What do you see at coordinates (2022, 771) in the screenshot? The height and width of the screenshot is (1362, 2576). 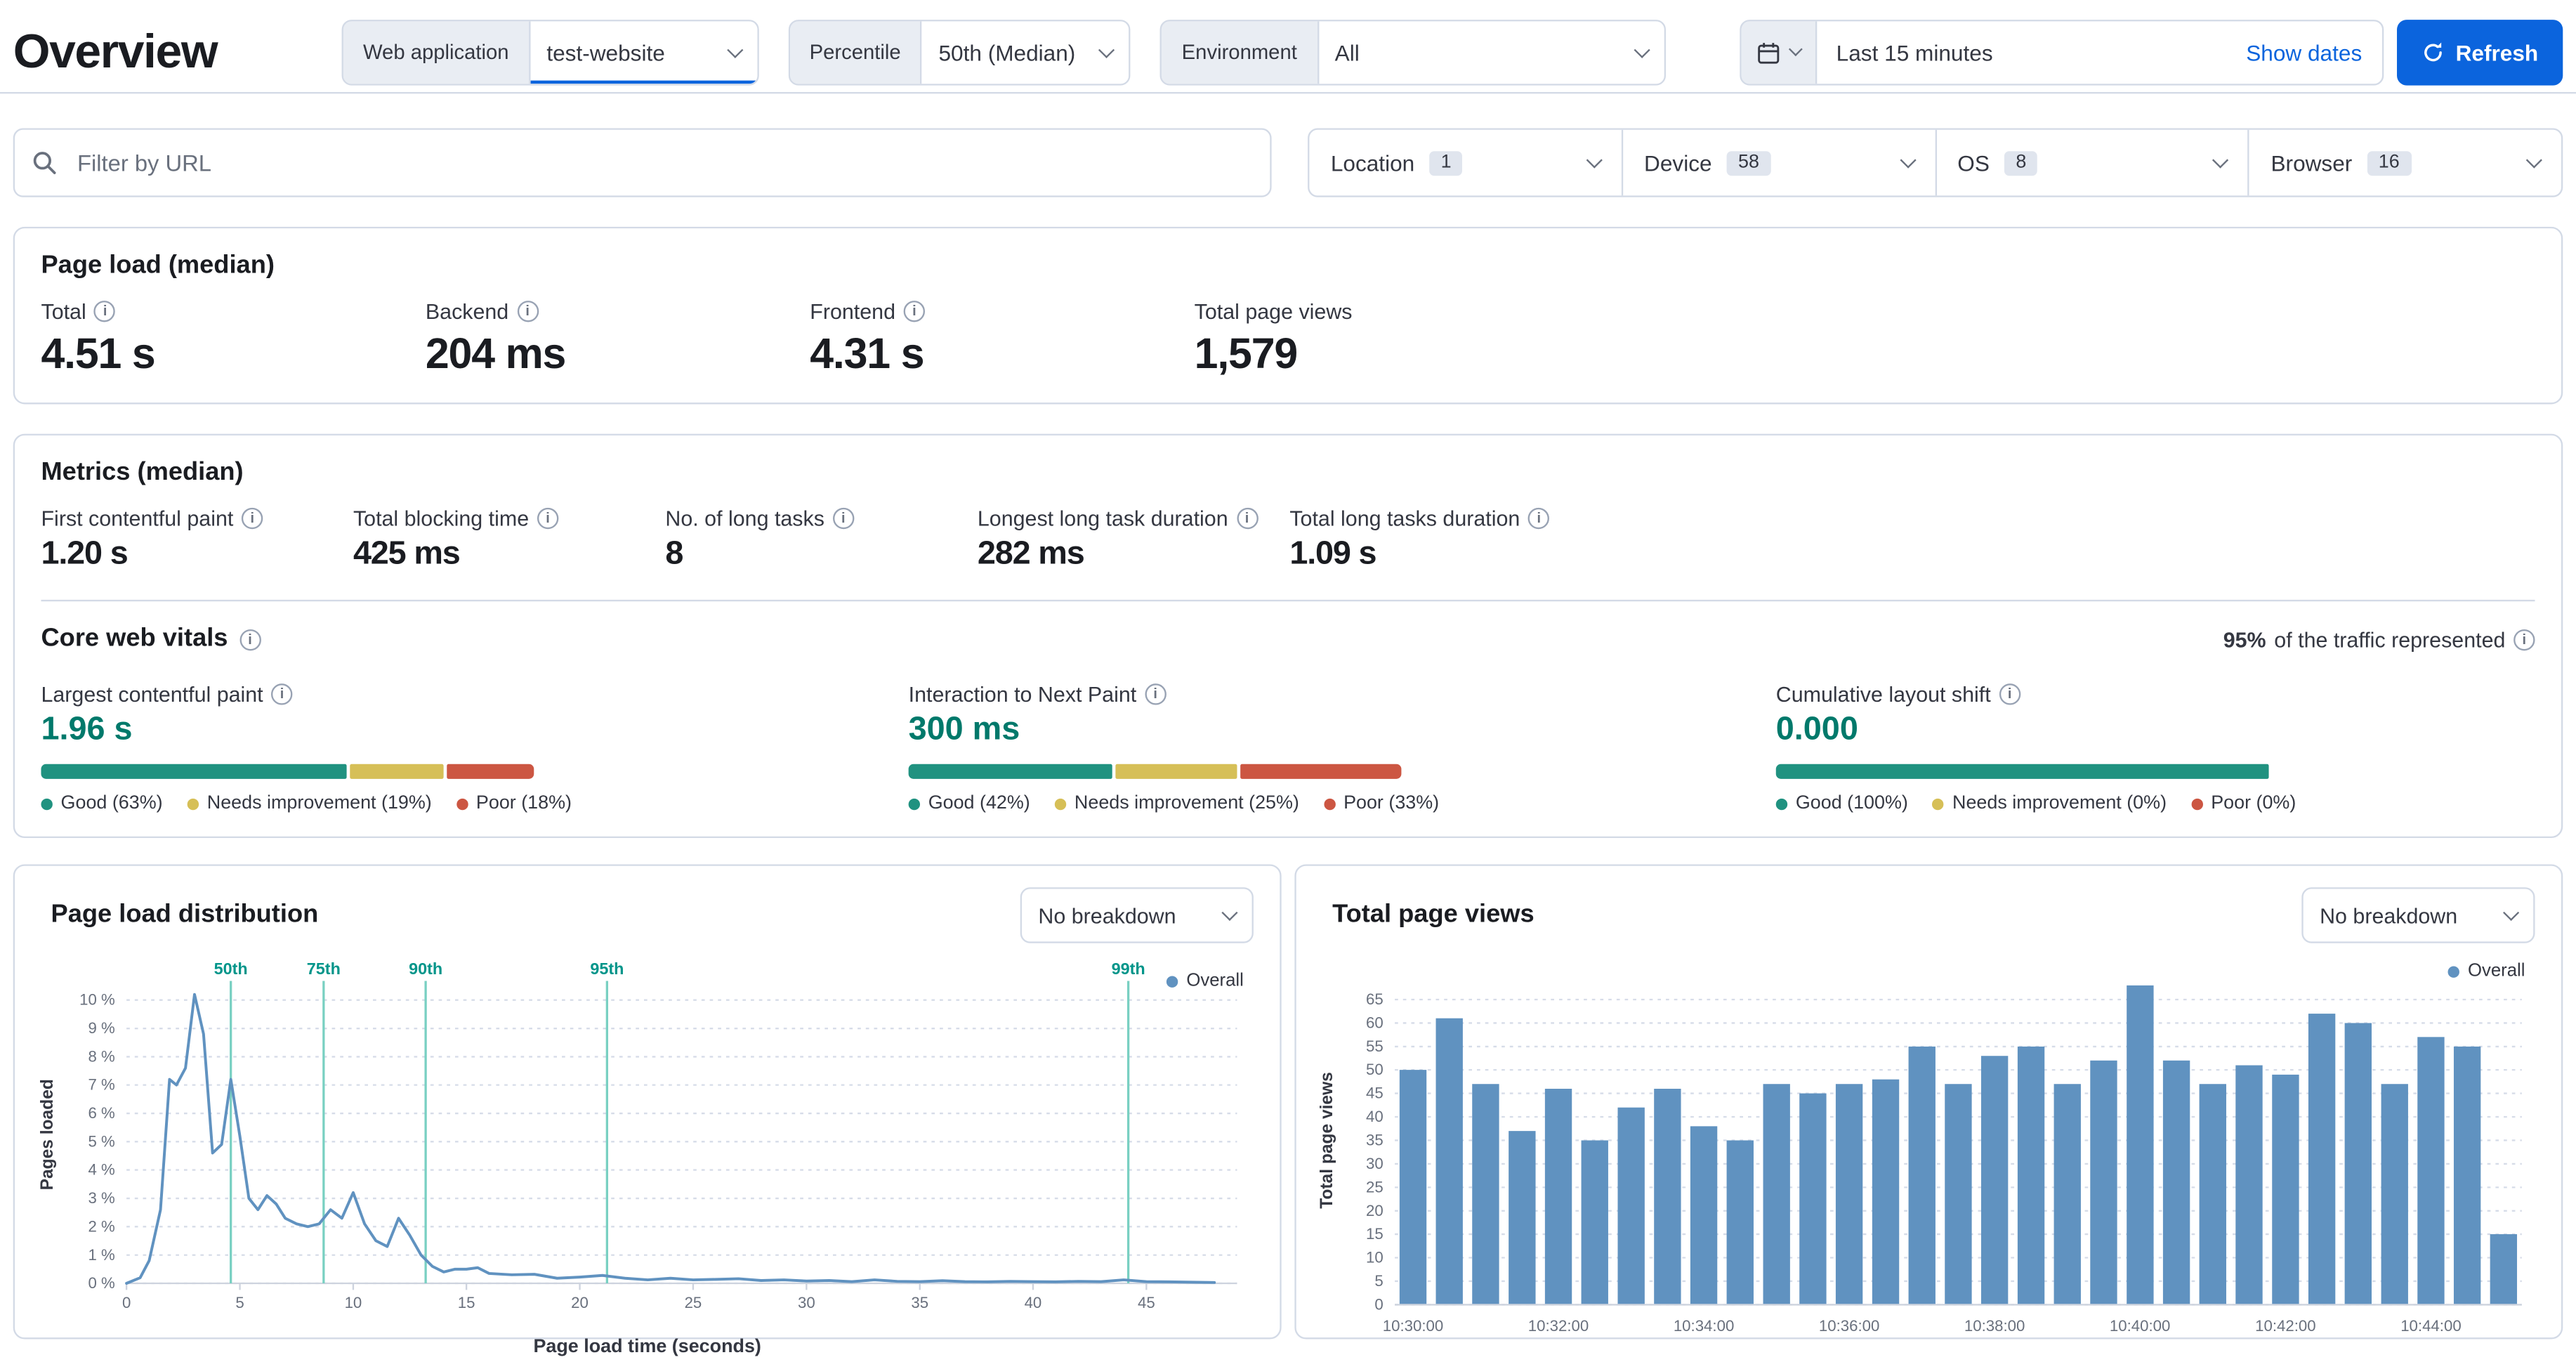 I see `cls-distribution-bar` at bounding box center [2022, 771].